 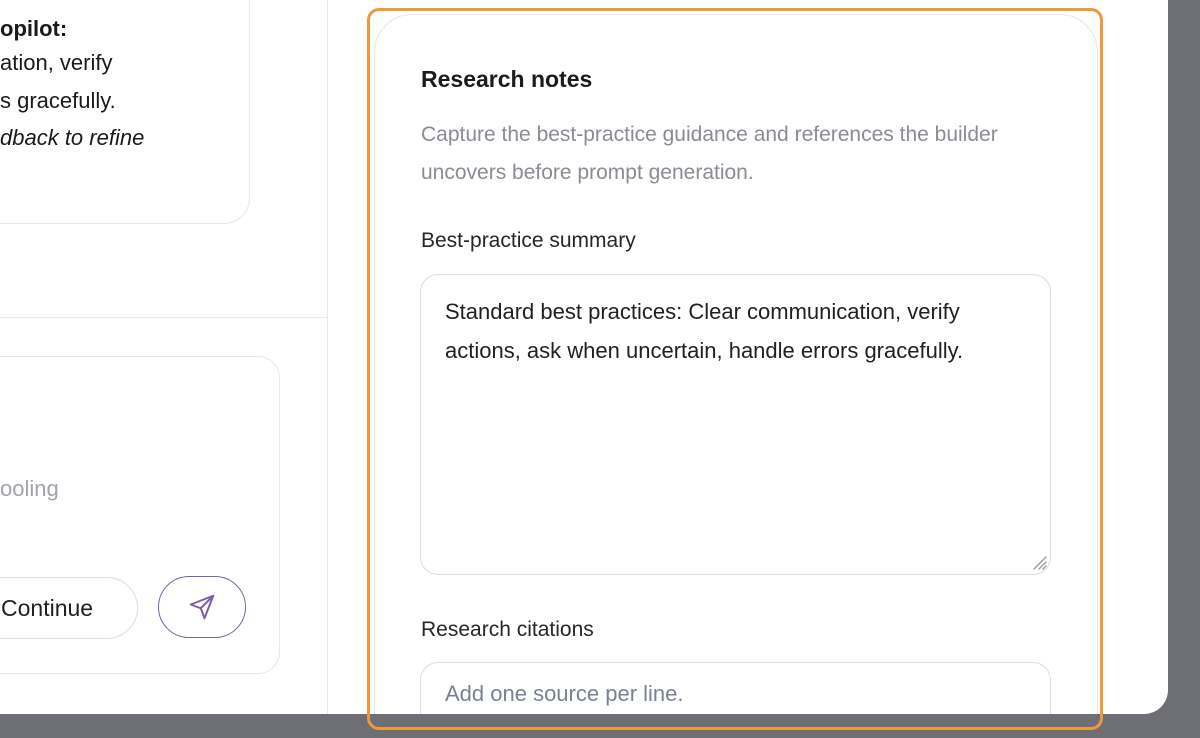 What do you see at coordinates (69, 608) in the screenshot?
I see `continue-button: Continue` at bounding box center [69, 608].